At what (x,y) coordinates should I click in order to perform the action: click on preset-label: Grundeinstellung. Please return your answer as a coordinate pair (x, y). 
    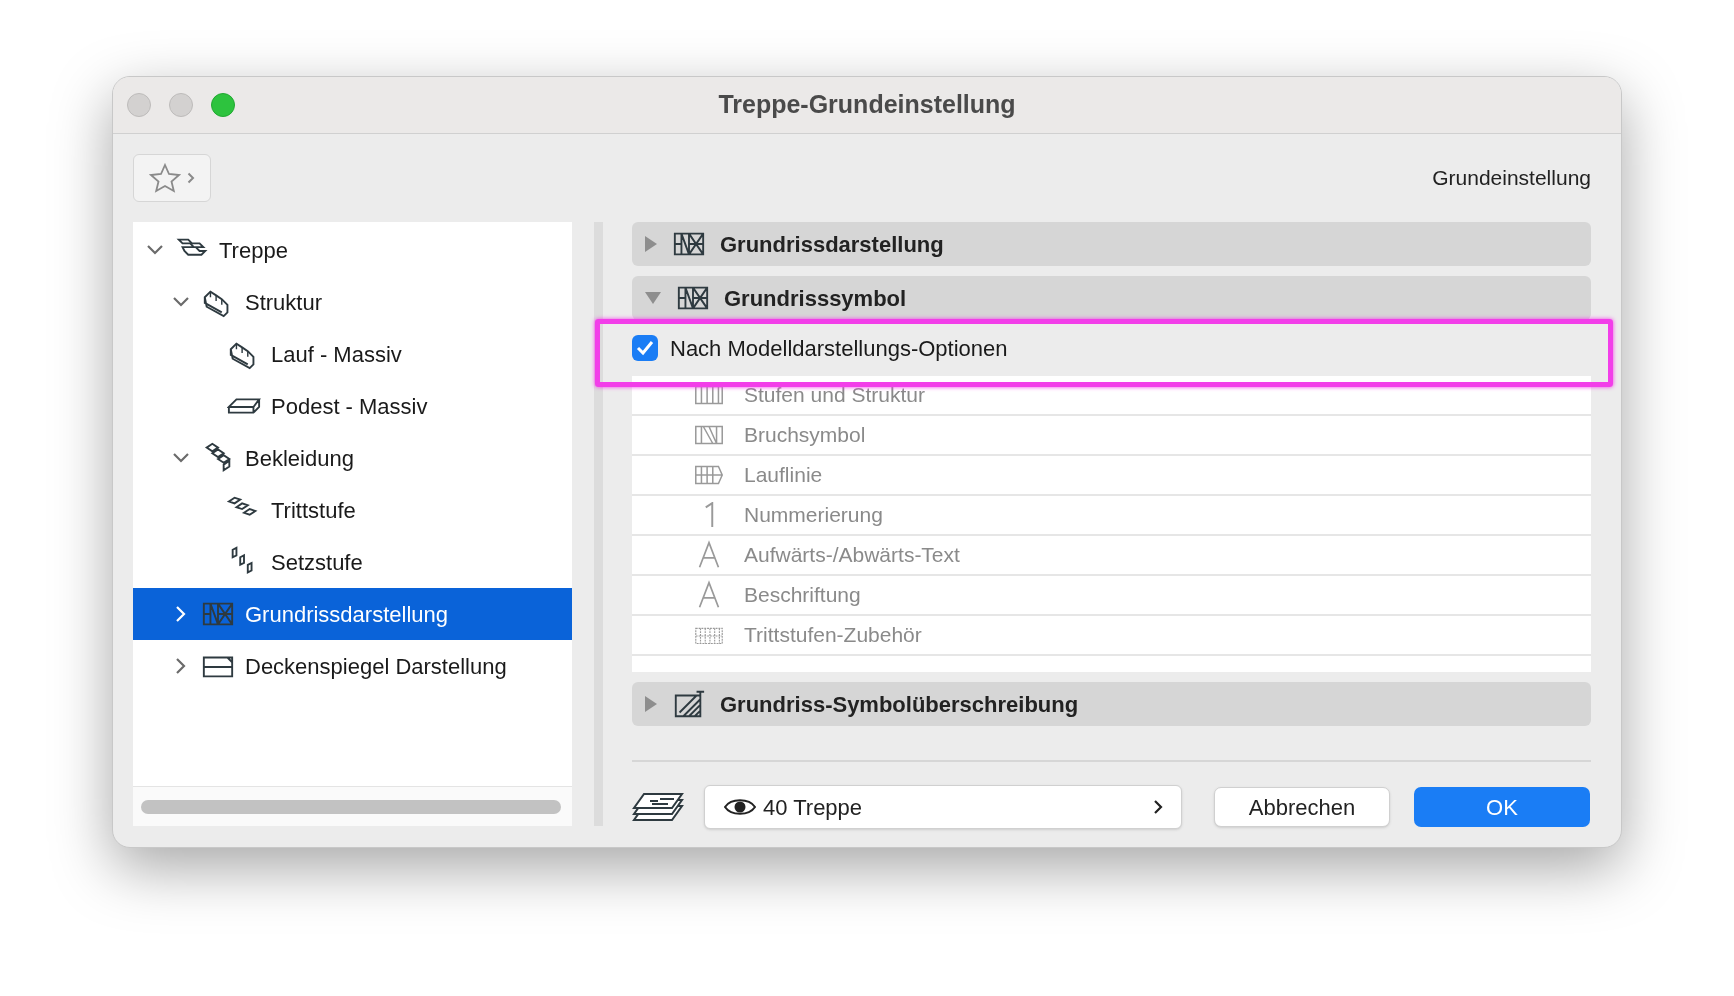
    Looking at the image, I should click on (1511, 178).